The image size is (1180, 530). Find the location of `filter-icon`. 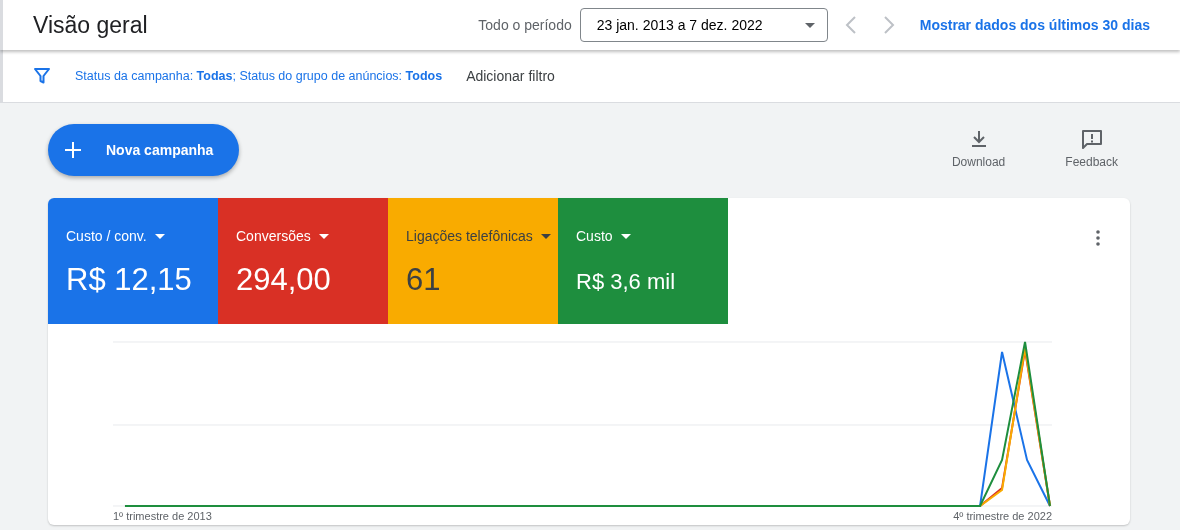

filter-icon is located at coordinates (42, 76).